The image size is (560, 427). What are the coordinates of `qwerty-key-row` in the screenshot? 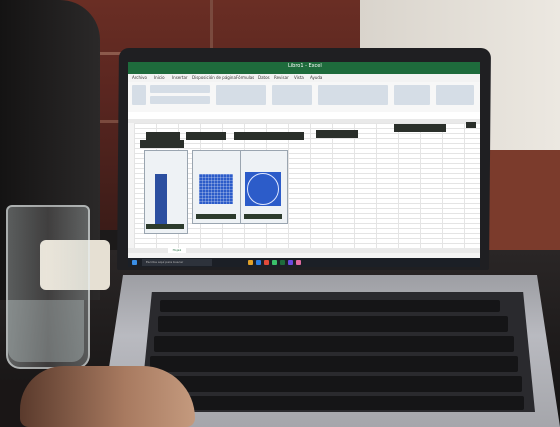 It's located at (334, 344).